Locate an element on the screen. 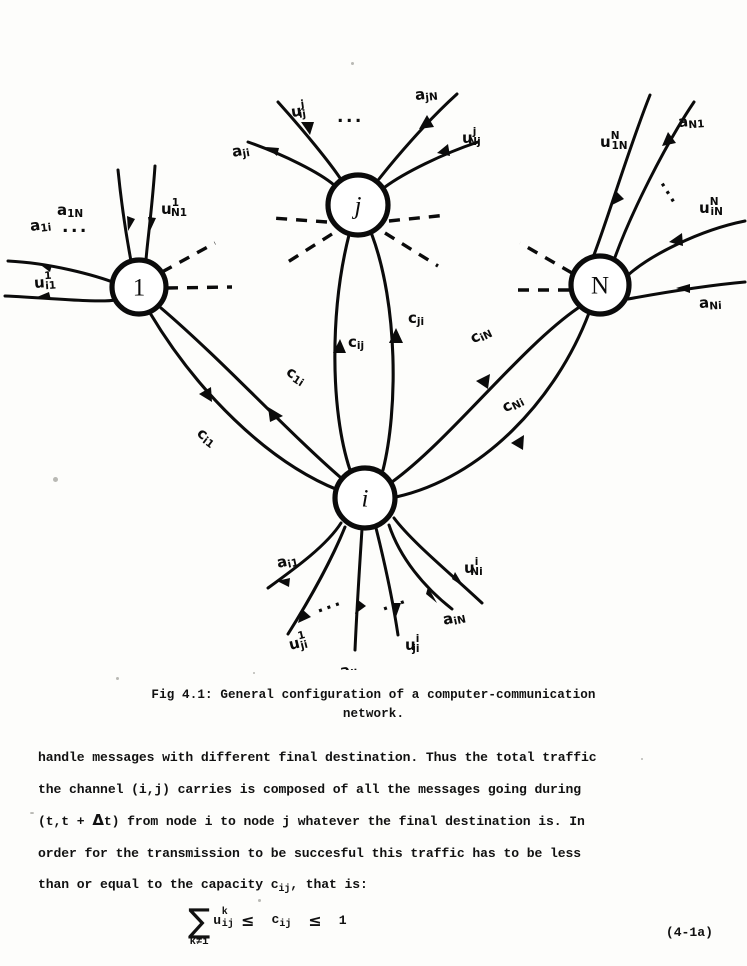  node-1-label: 1 is located at coordinates (139, 288).